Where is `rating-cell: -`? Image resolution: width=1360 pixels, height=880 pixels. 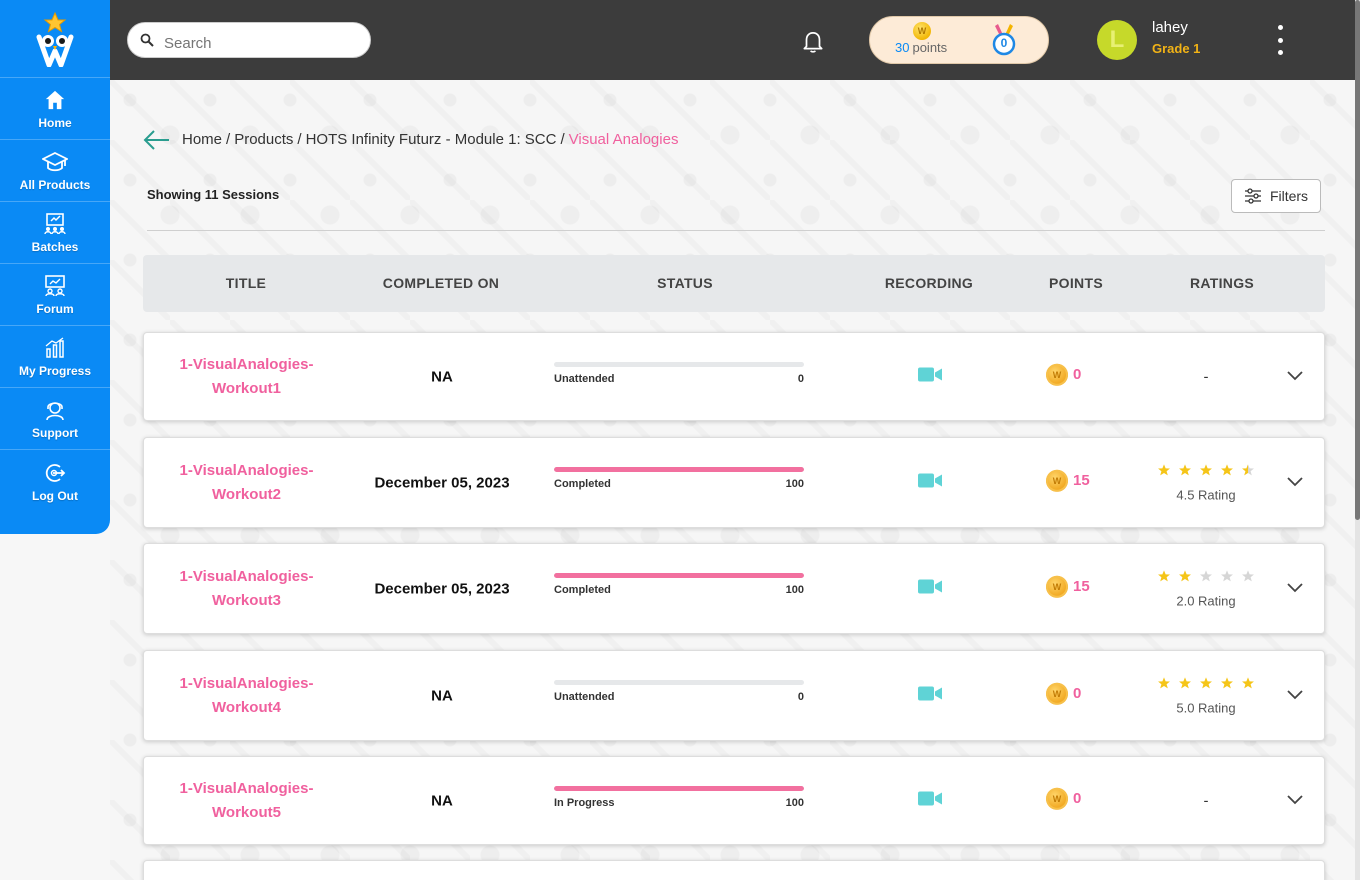
rating-cell: - is located at coordinates (1206, 376).